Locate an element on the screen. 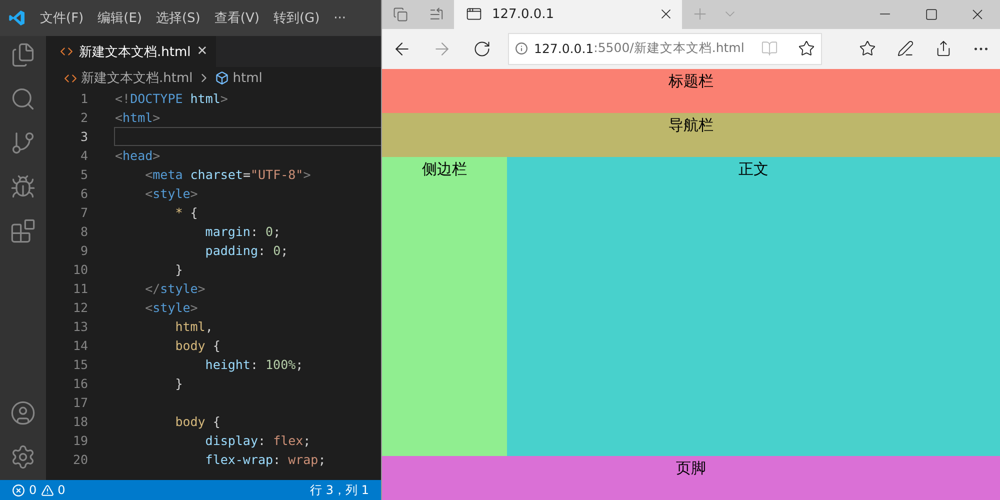 This screenshot has height=500, width=1000. set-aside-icon is located at coordinates (436, 14).